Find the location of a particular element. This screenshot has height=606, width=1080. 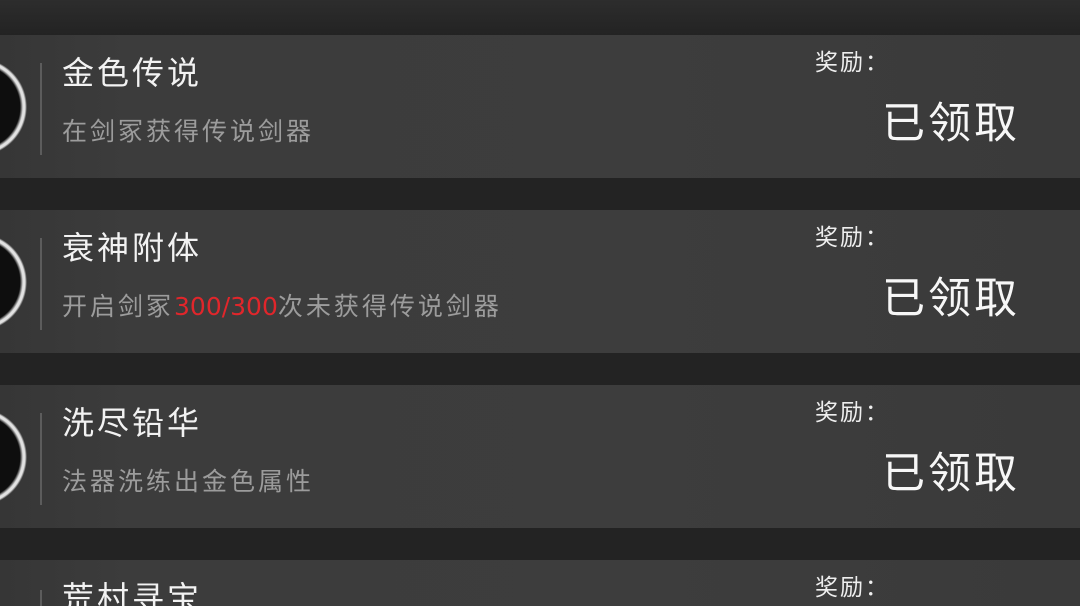

achievement-title: 荒村寻宝 is located at coordinates (132, 592).